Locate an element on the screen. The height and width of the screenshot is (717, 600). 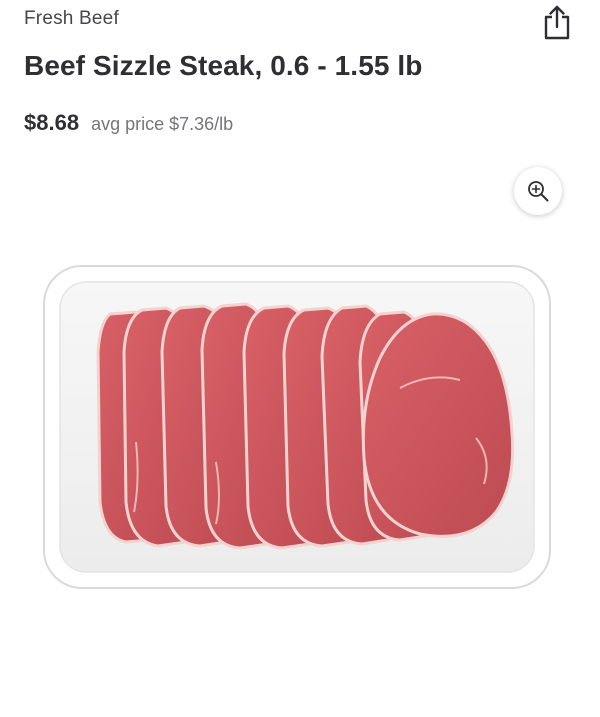
unit-price: avg price $7.36/lb is located at coordinates (162, 124).